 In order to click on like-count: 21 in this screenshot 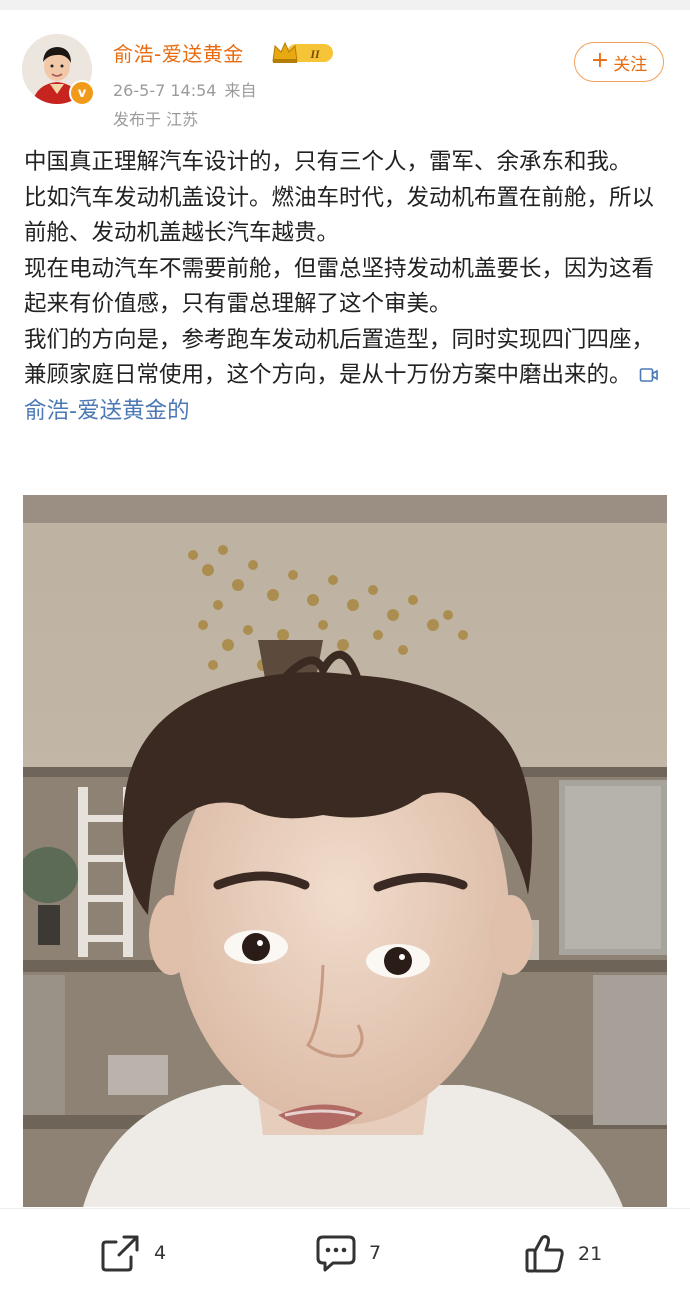, I will do `click(590, 1254)`.